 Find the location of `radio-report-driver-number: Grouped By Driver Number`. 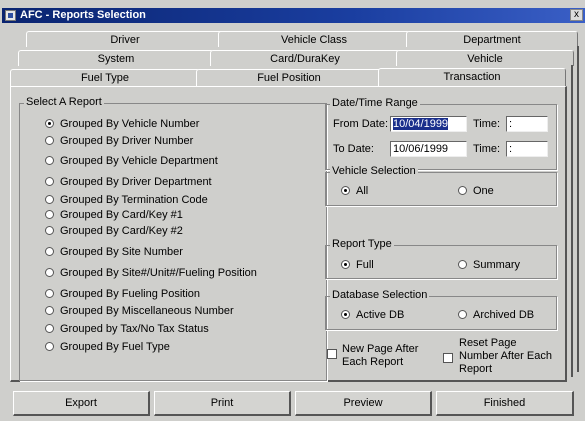

radio-report-driver-number: Grouped By Driver Number is located at coordinates (119, 142).